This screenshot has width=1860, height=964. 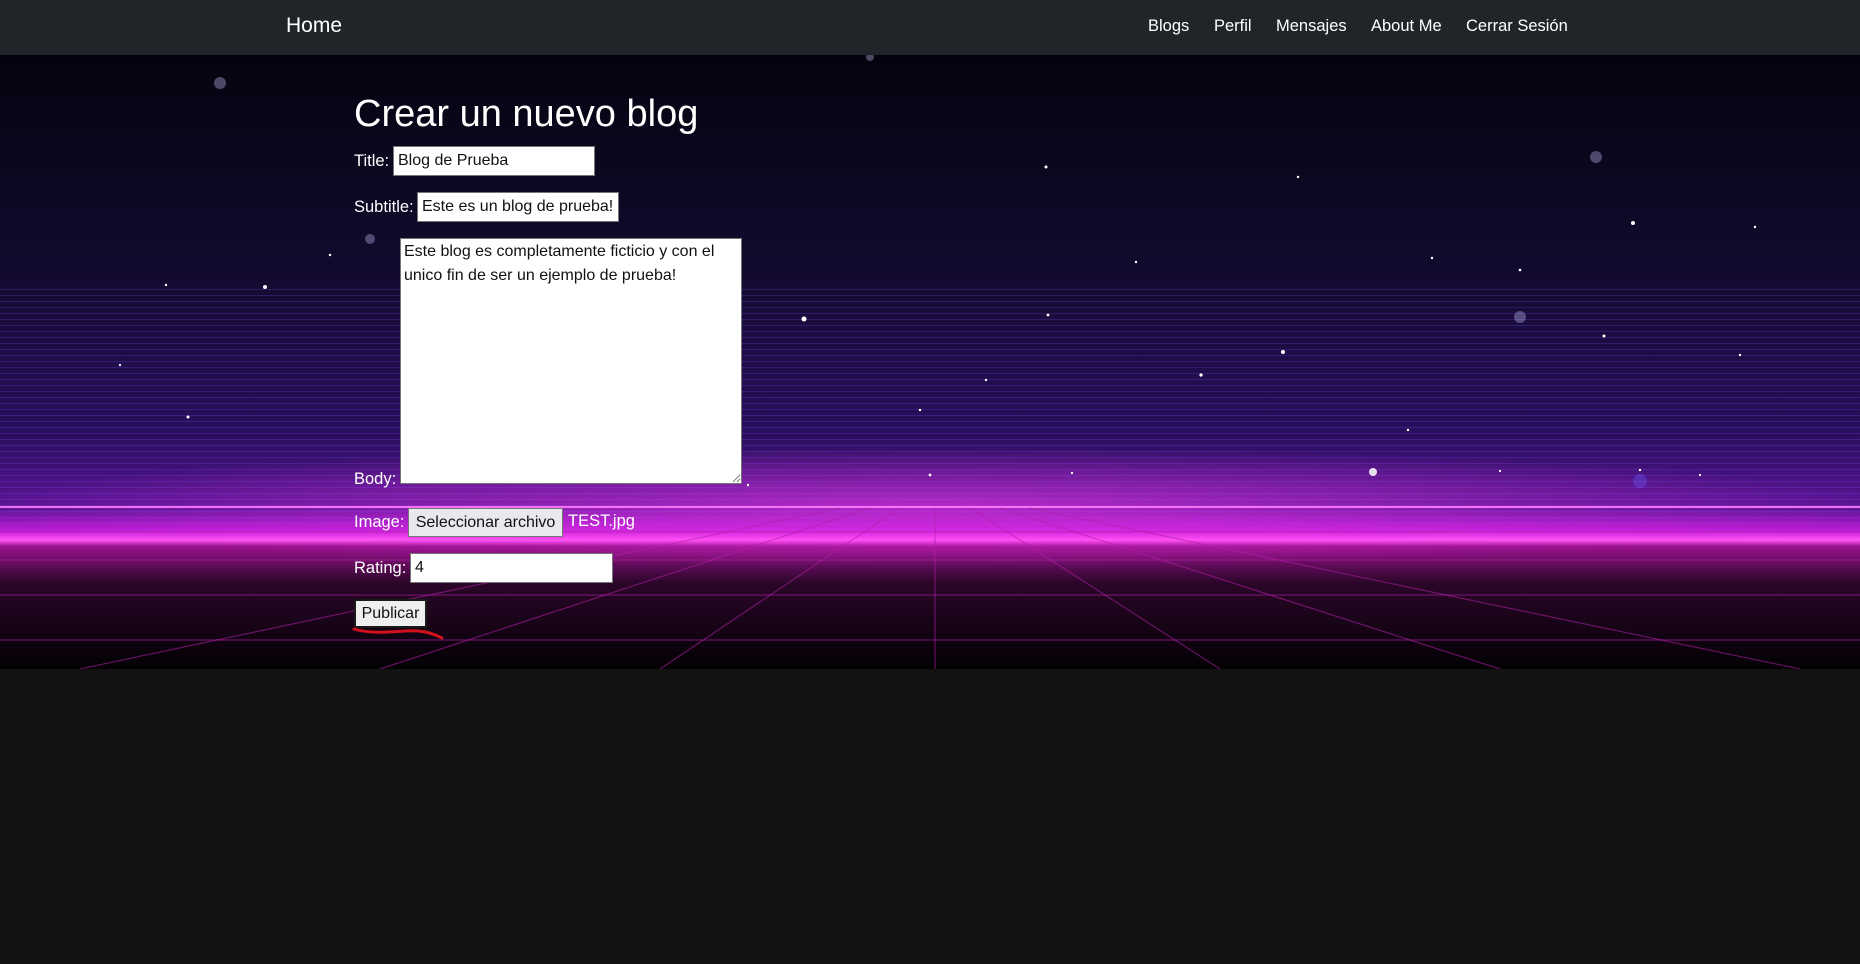 I want to click on title-label: Title:, so click(x=372, y=161).